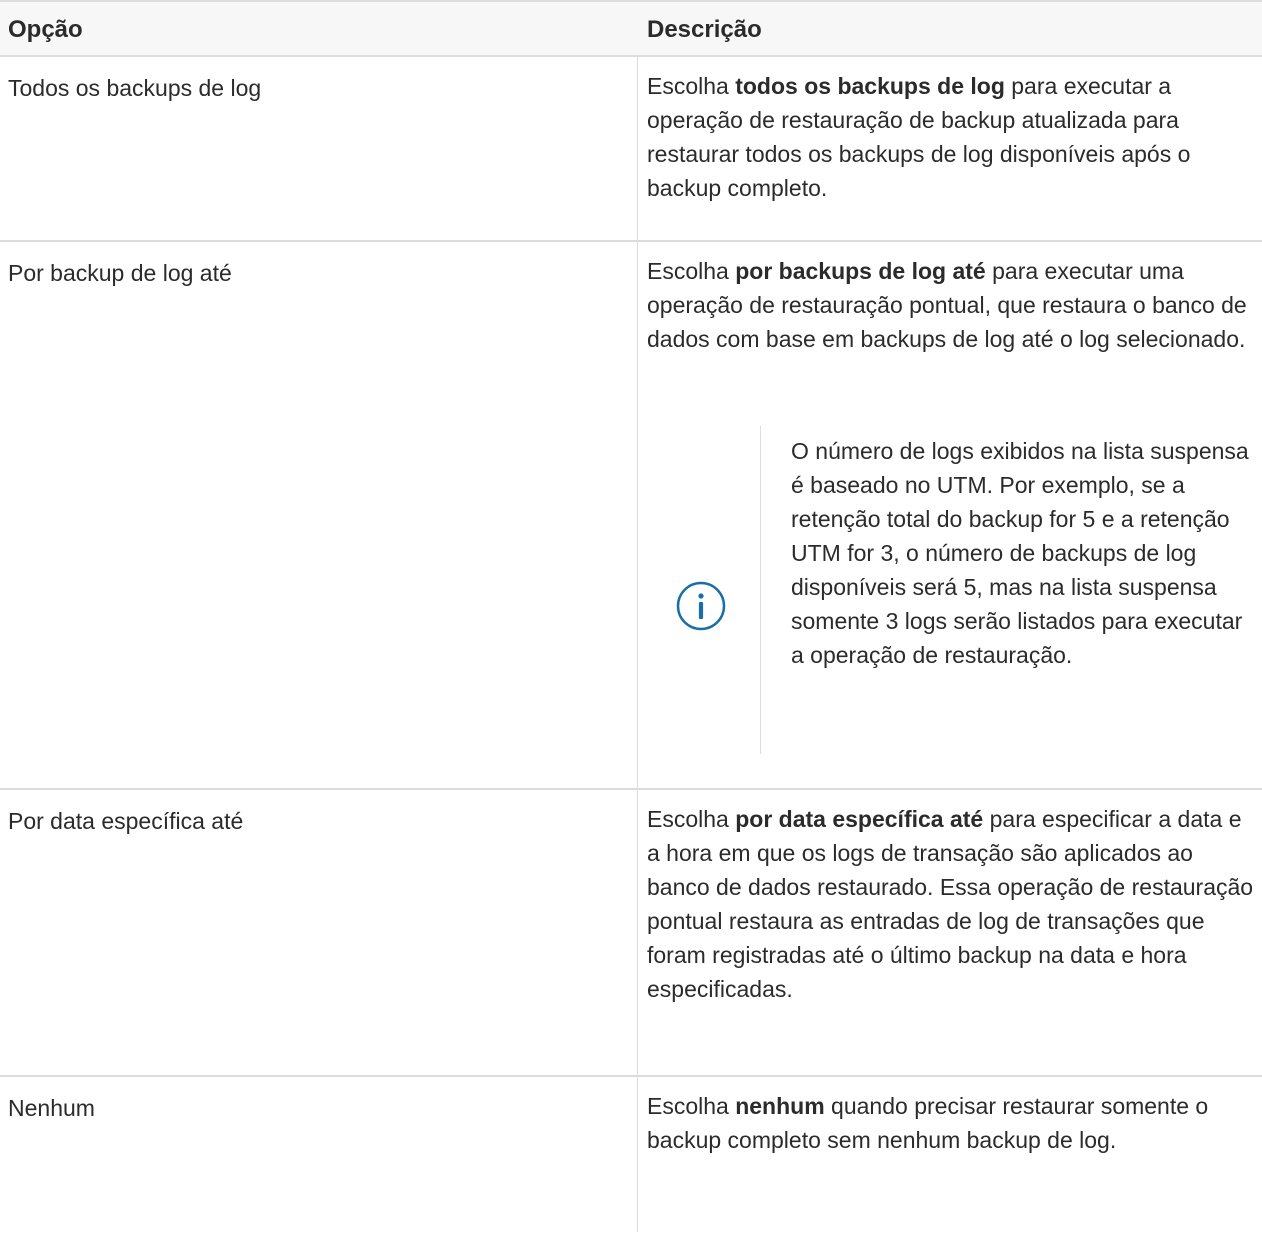  Describe the element at coordinates (135, 88) in the screenshot. I see `option-cell: Todos os backups de log` at that location.